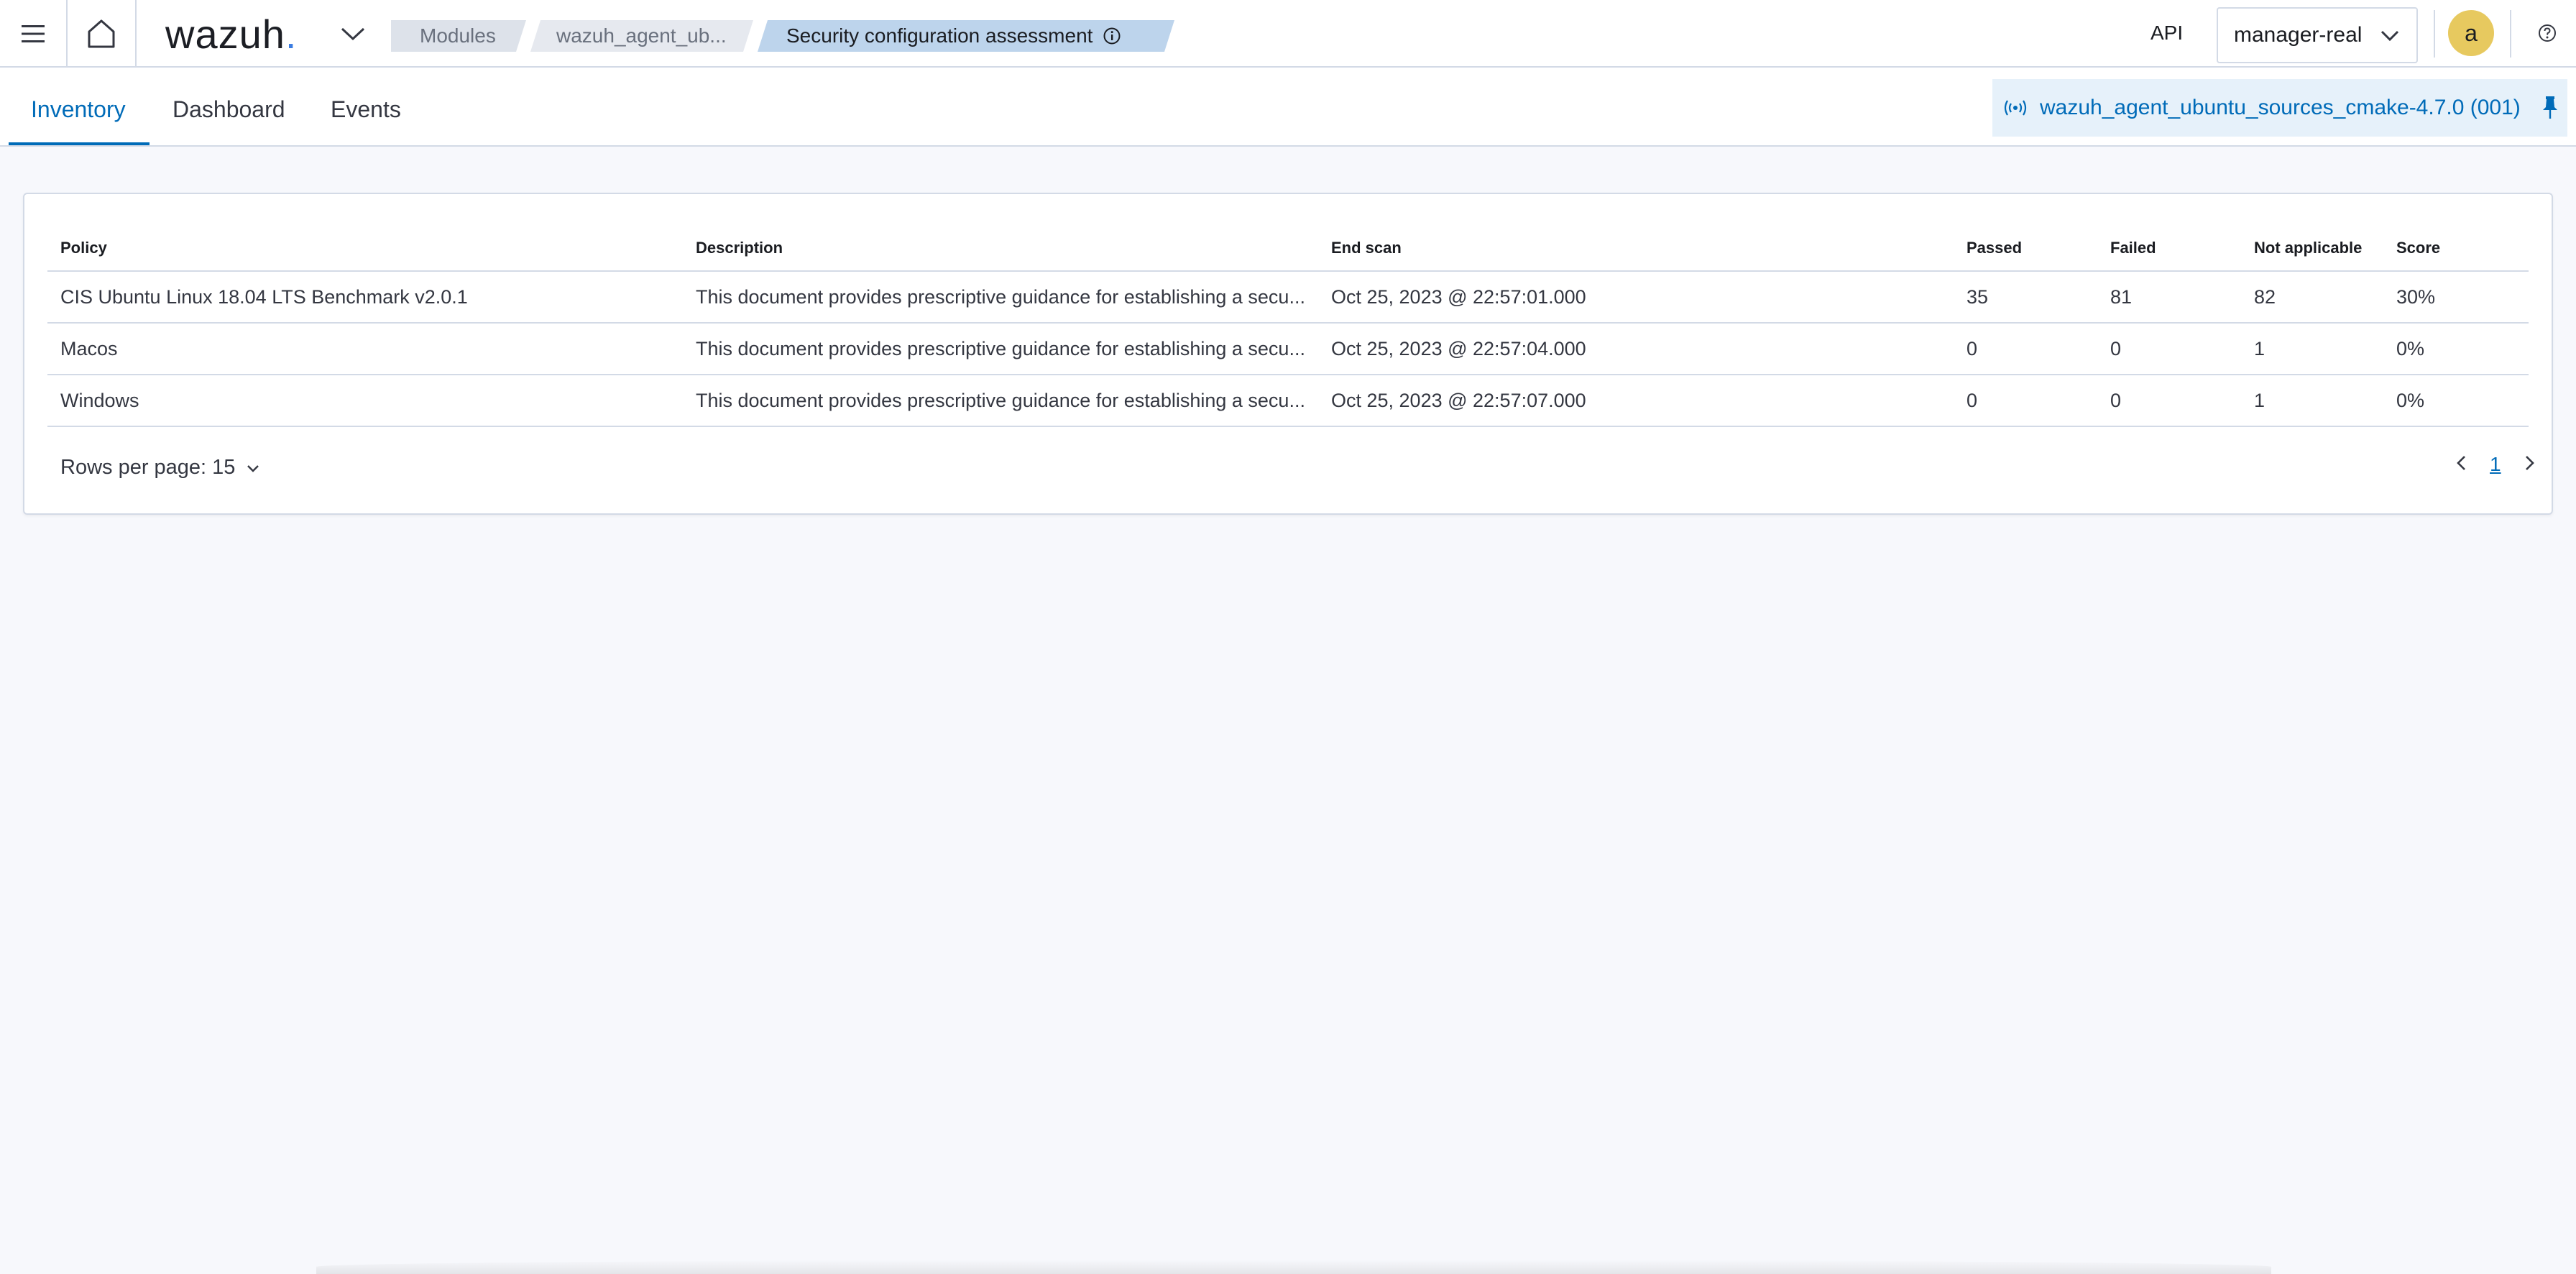 The height and width of the screenshot is (1274, 2576). Describe the element at coordinates (2529, 462) in the screenshot. I see `chevron-right-icon` at that location.